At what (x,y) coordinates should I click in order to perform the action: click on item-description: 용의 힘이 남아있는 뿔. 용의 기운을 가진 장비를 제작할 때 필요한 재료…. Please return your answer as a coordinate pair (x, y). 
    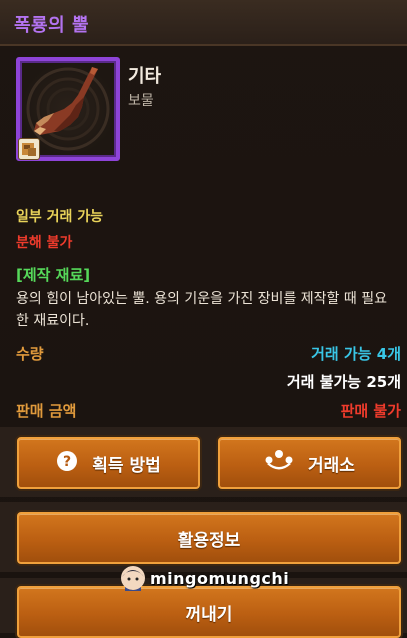
    Looking at the image, I should click on (201, 310).